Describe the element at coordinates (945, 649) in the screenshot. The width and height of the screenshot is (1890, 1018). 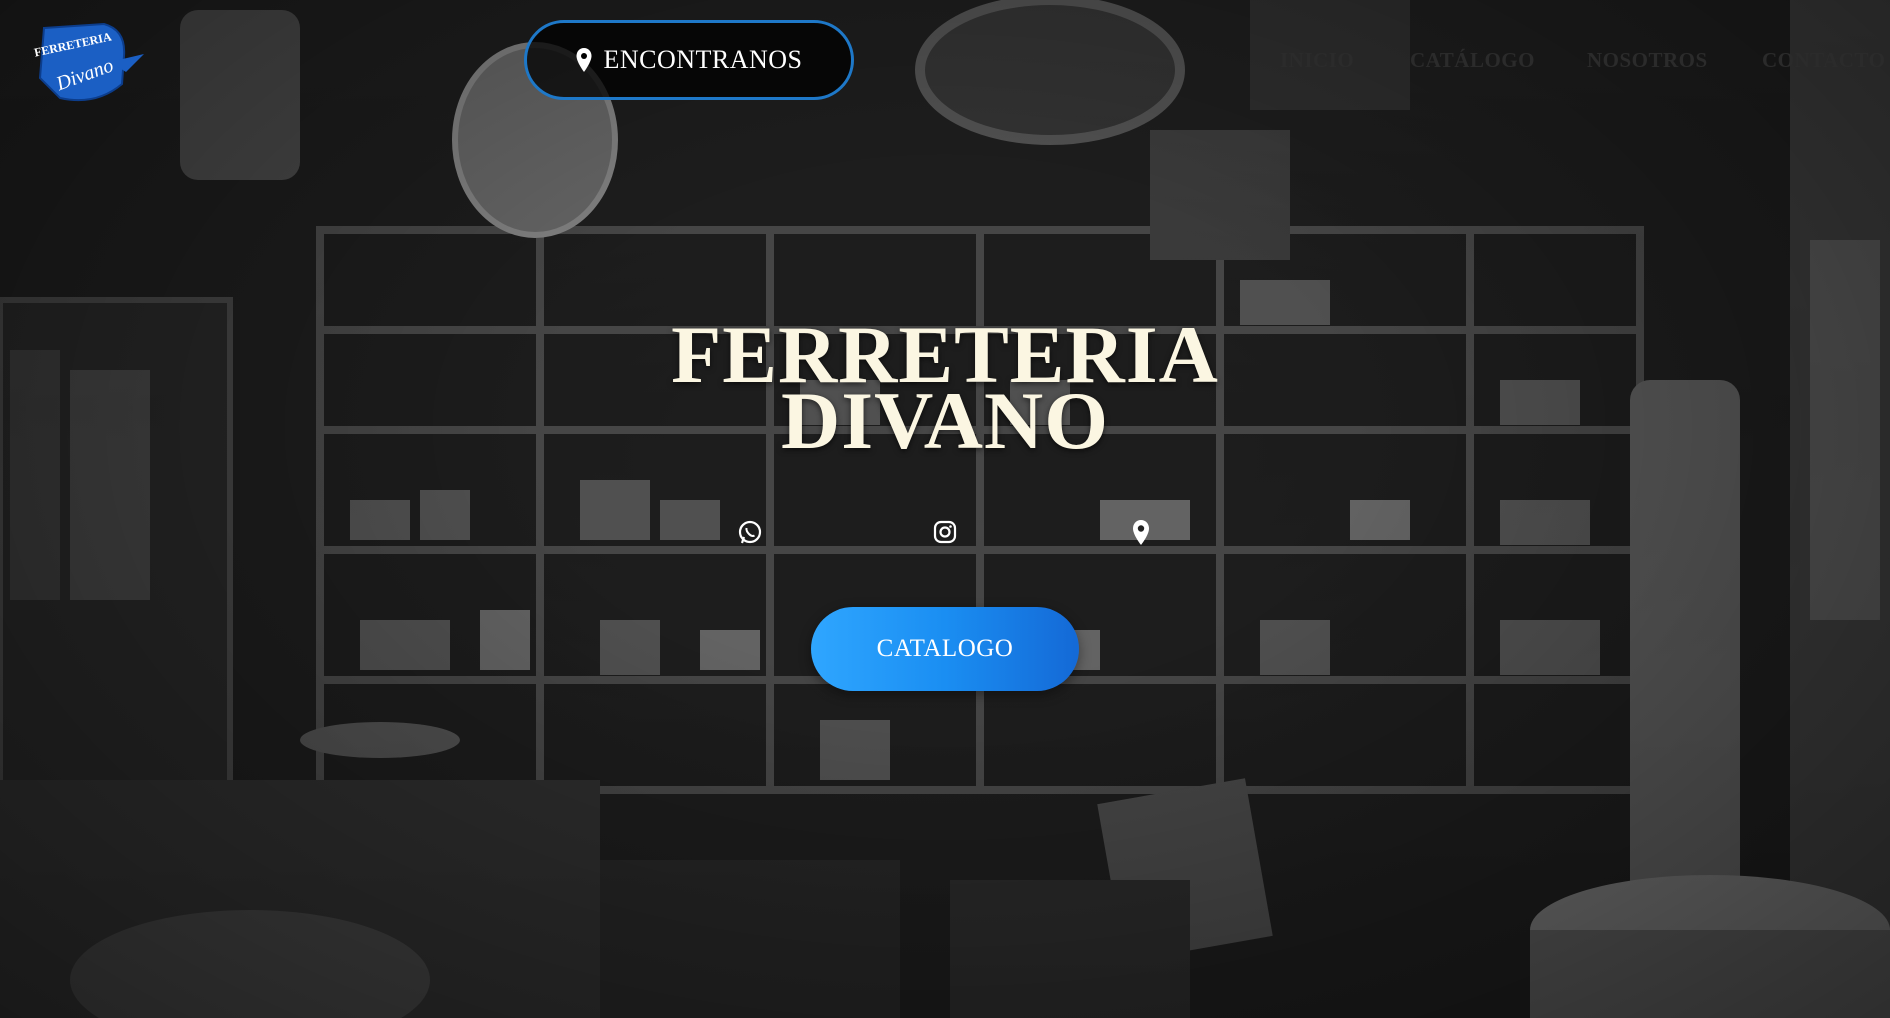
I see `catalog-button: CATALOGO` at that location.